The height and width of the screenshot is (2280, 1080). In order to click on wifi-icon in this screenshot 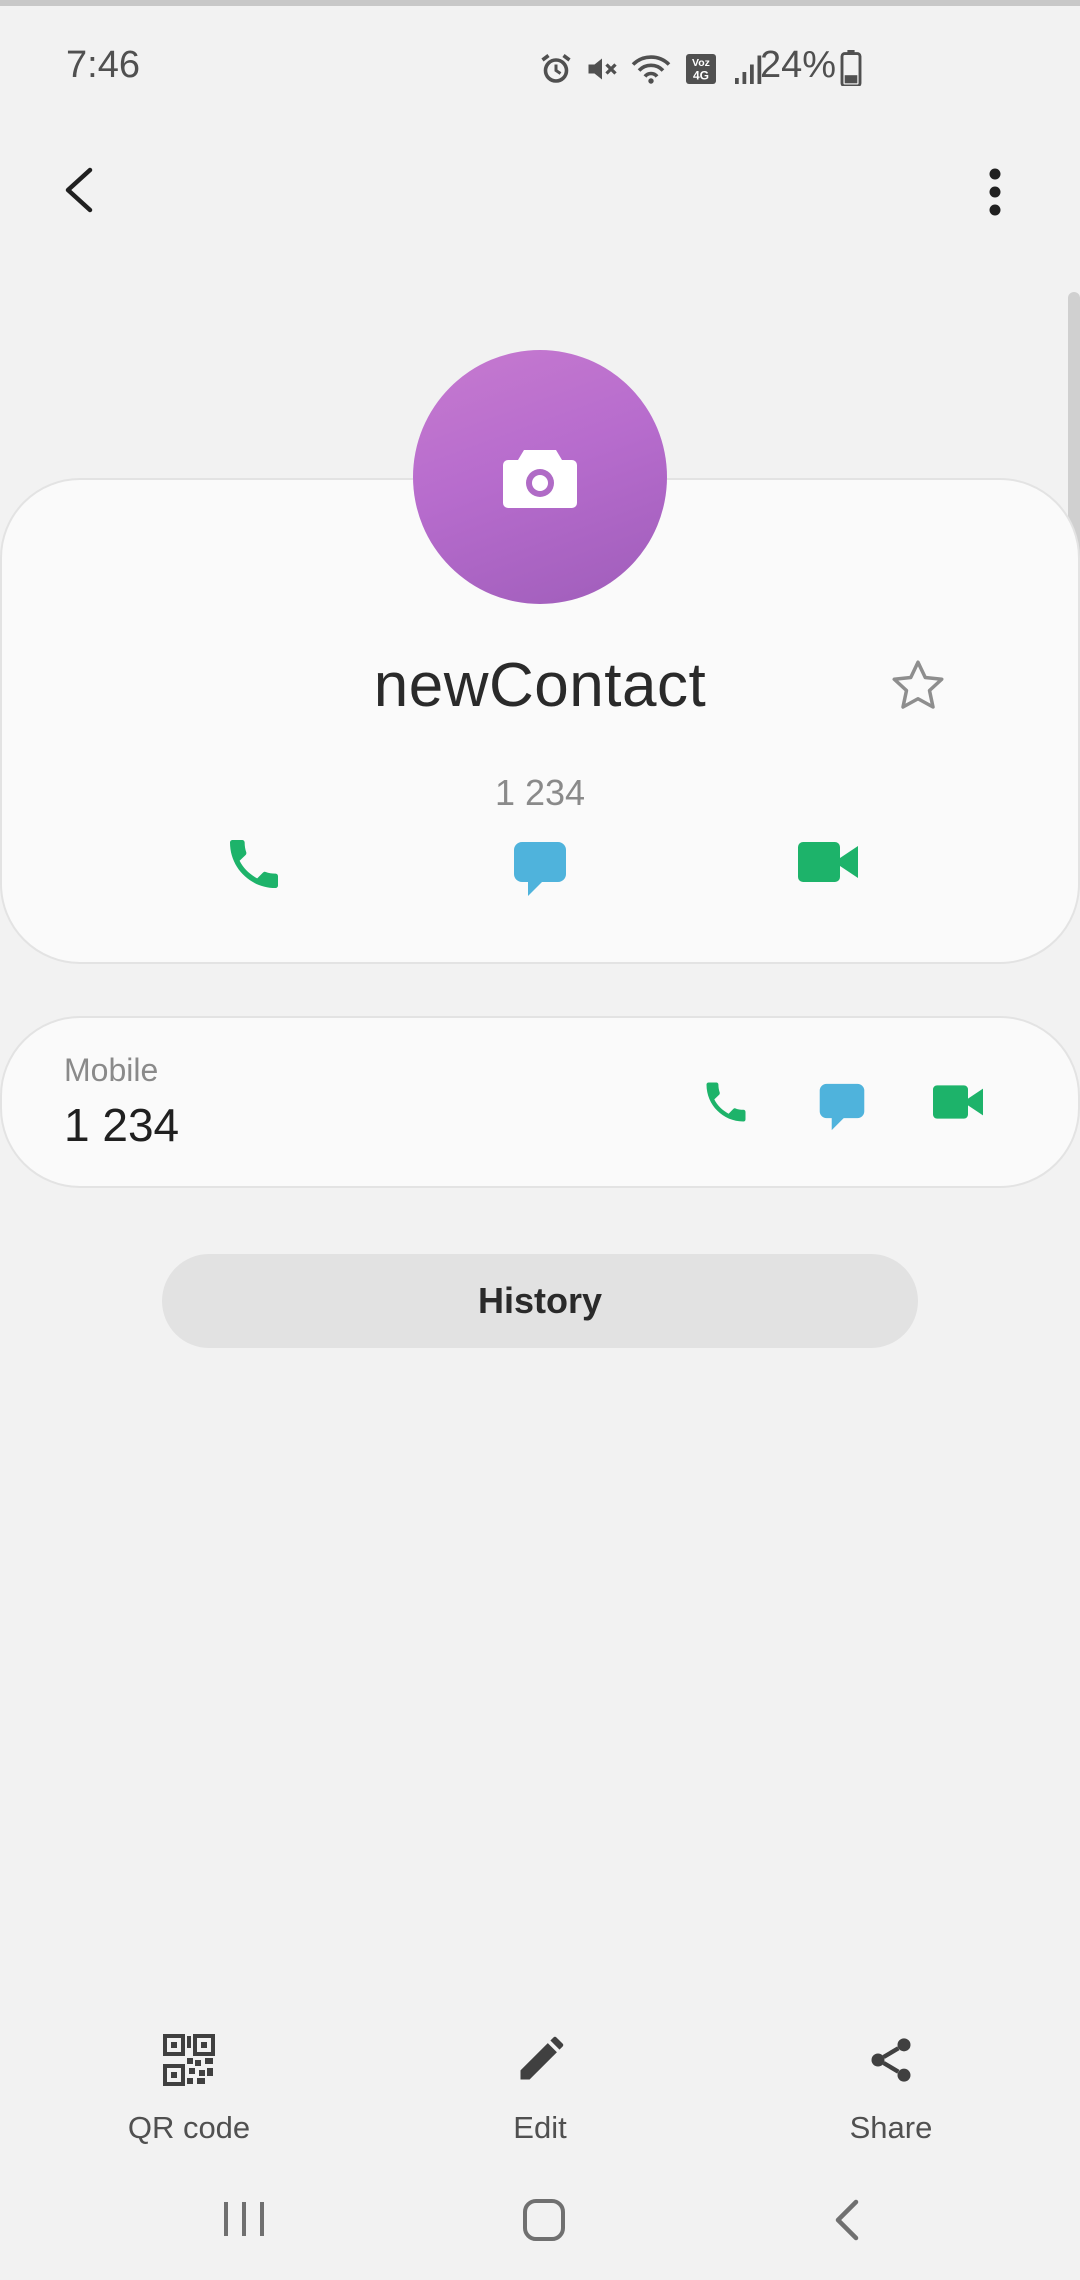, I will do `click(651, 69)`.